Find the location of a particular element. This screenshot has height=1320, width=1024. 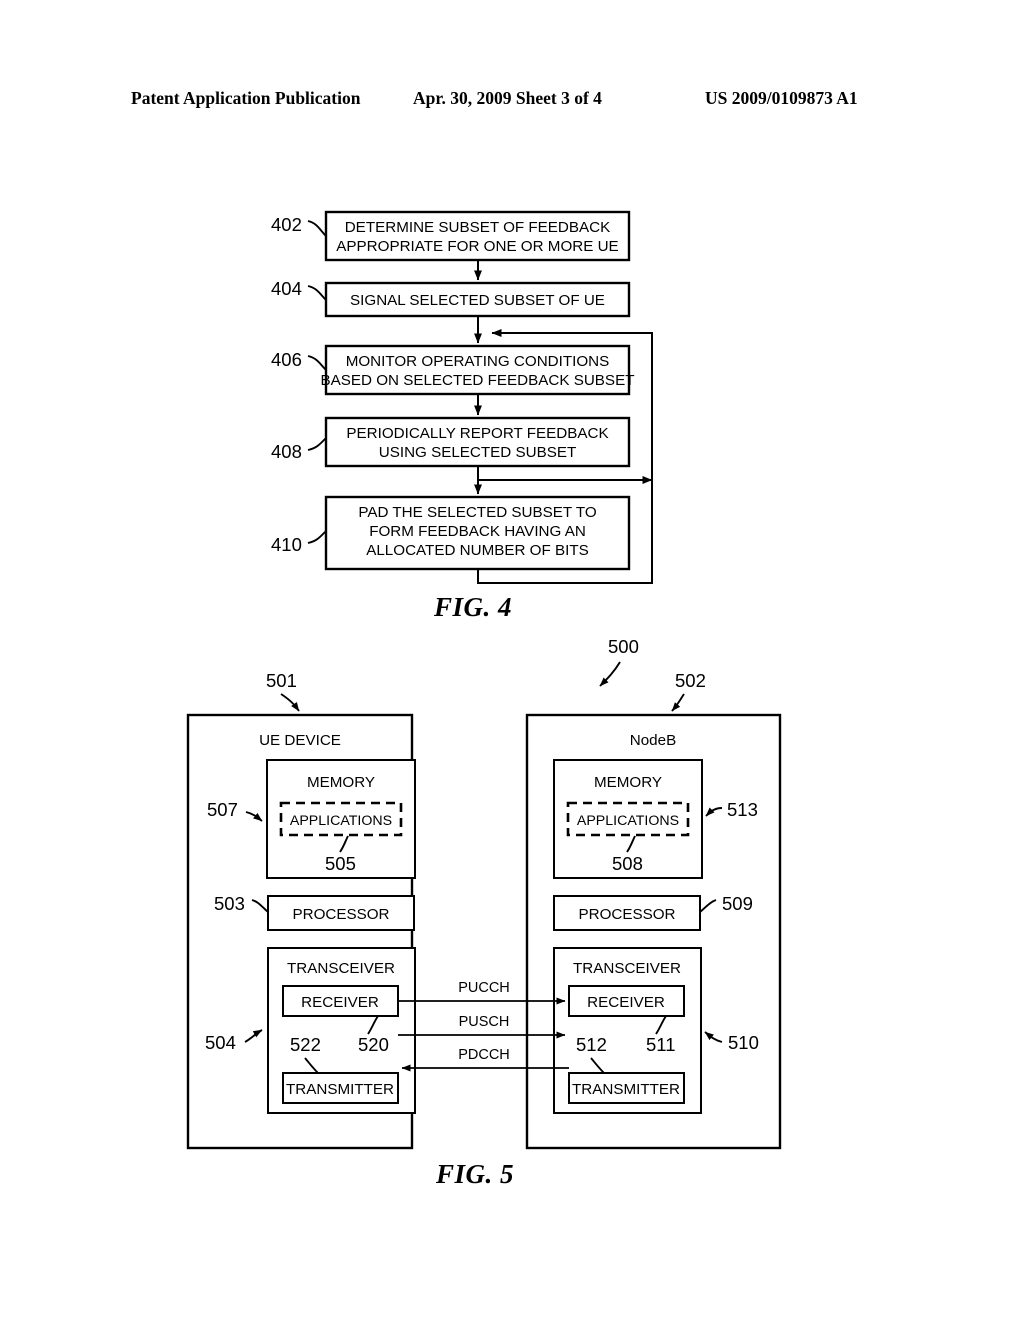

ue-processor-ref: 503 is located at coordinates (229, 903).